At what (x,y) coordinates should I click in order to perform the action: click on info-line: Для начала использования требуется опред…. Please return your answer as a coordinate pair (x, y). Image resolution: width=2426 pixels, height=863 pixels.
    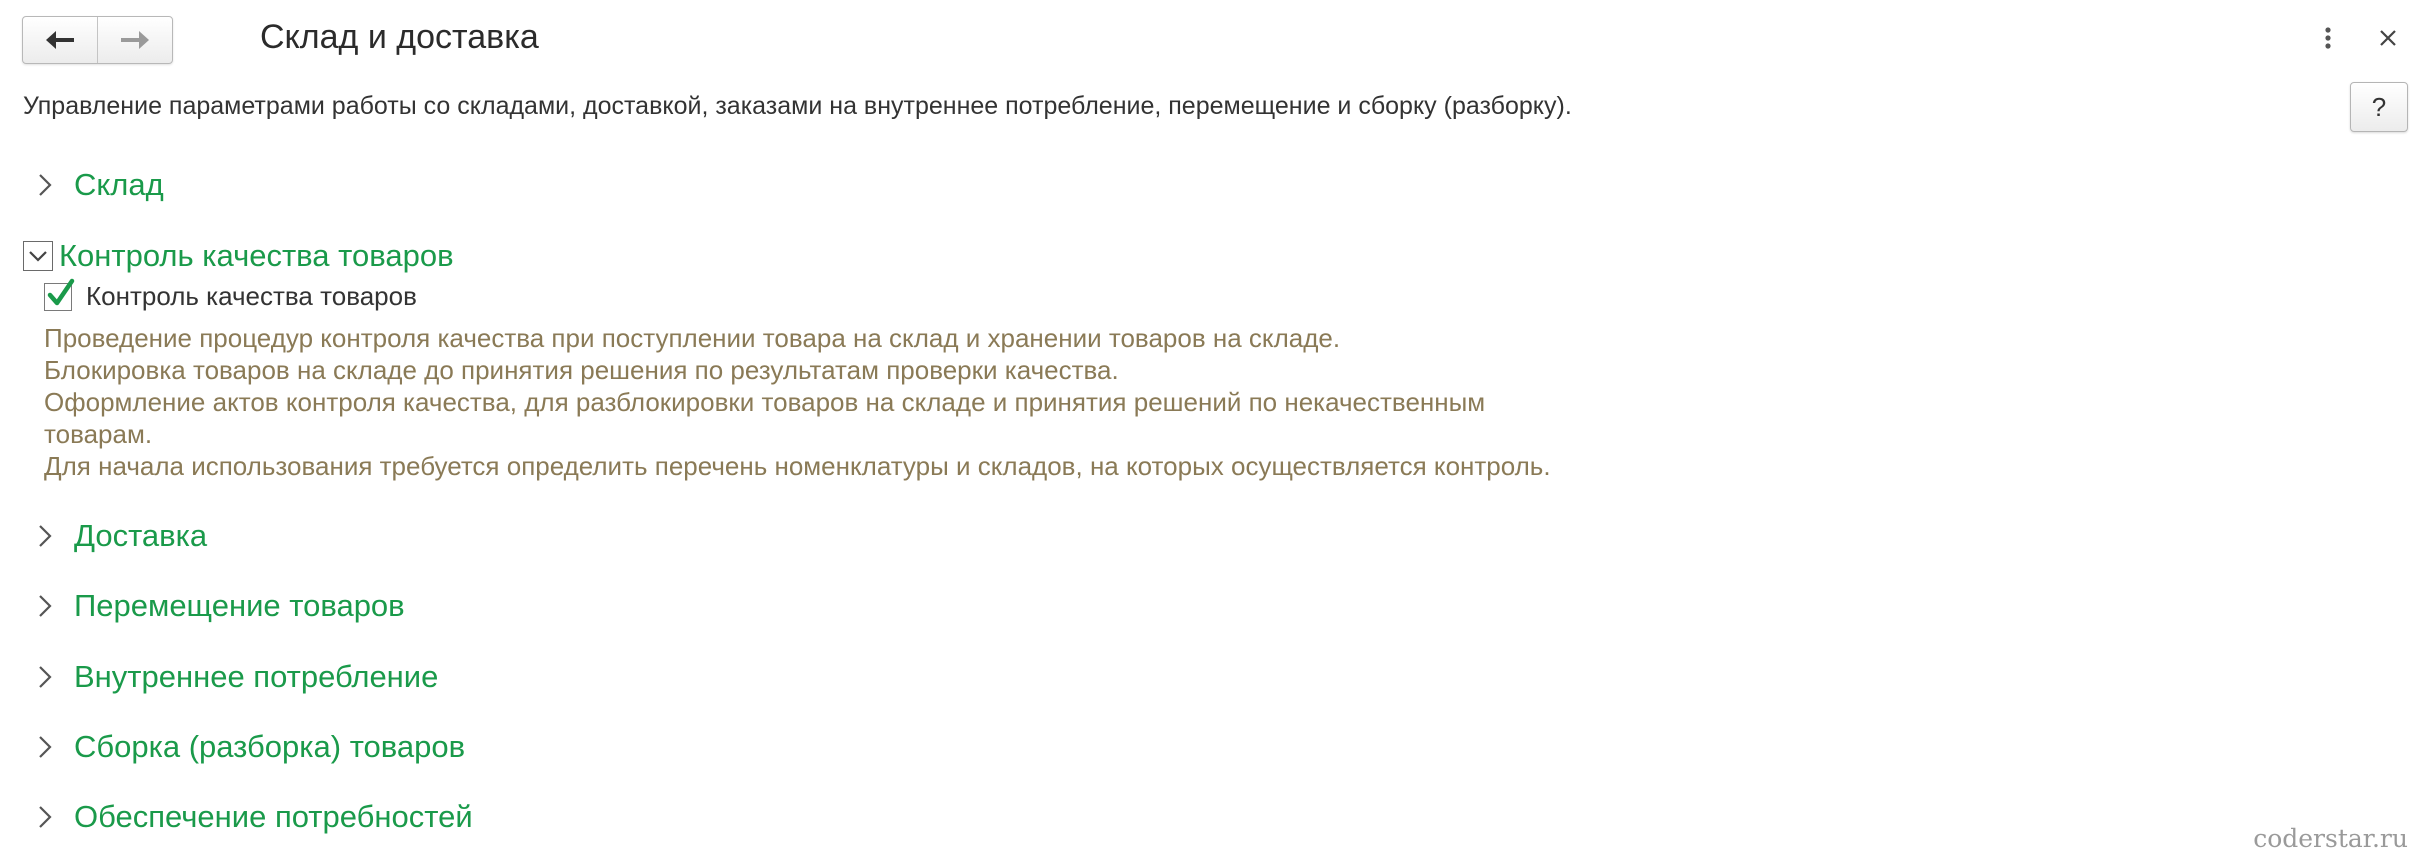
    Looking at the image, I should click on (797, 466).